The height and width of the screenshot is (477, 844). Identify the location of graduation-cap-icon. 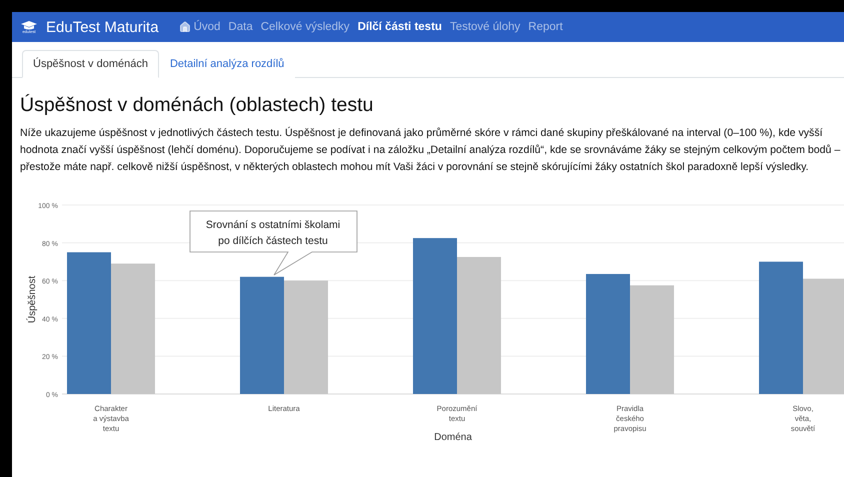
(29, 25).